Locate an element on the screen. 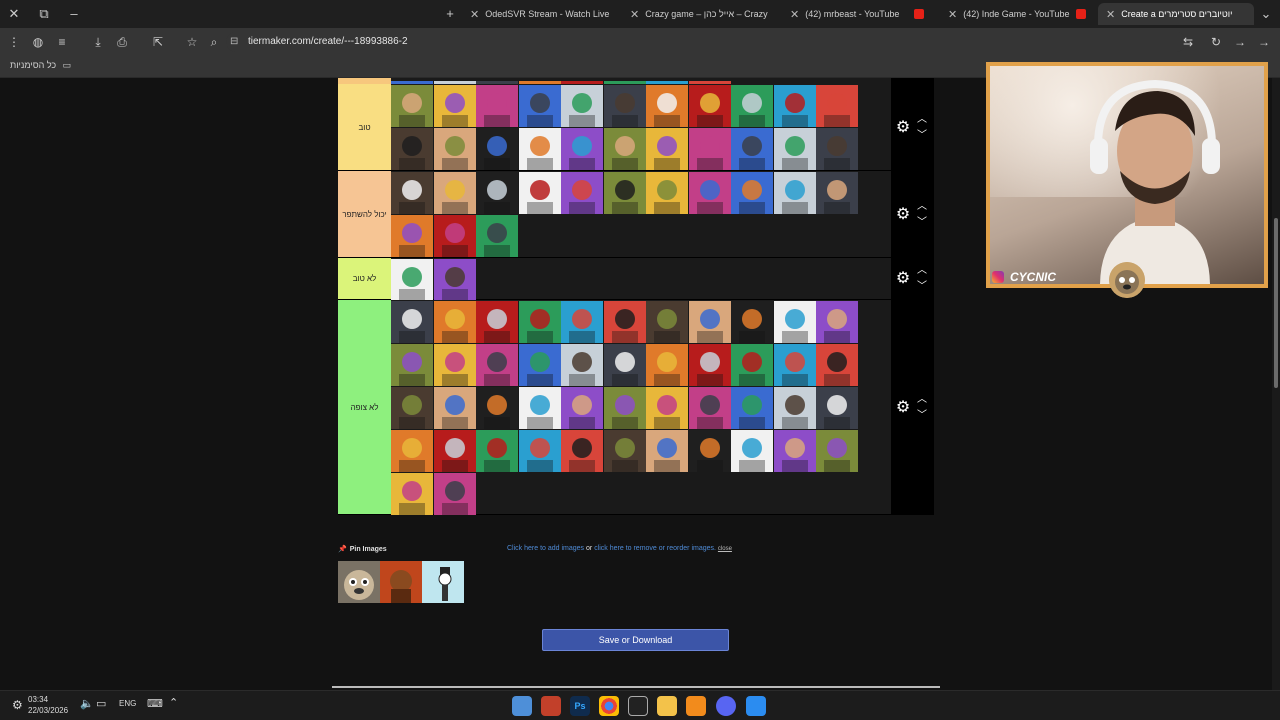 This screenshot has width=1280, height=720. file-explorer-icon is located at coordinates (667, 706).